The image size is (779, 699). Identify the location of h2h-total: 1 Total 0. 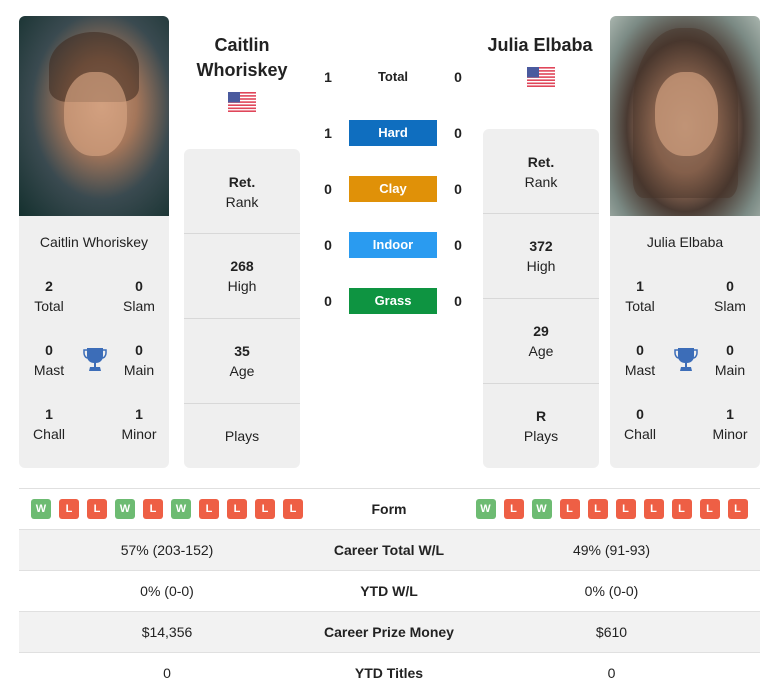
(390, 77).